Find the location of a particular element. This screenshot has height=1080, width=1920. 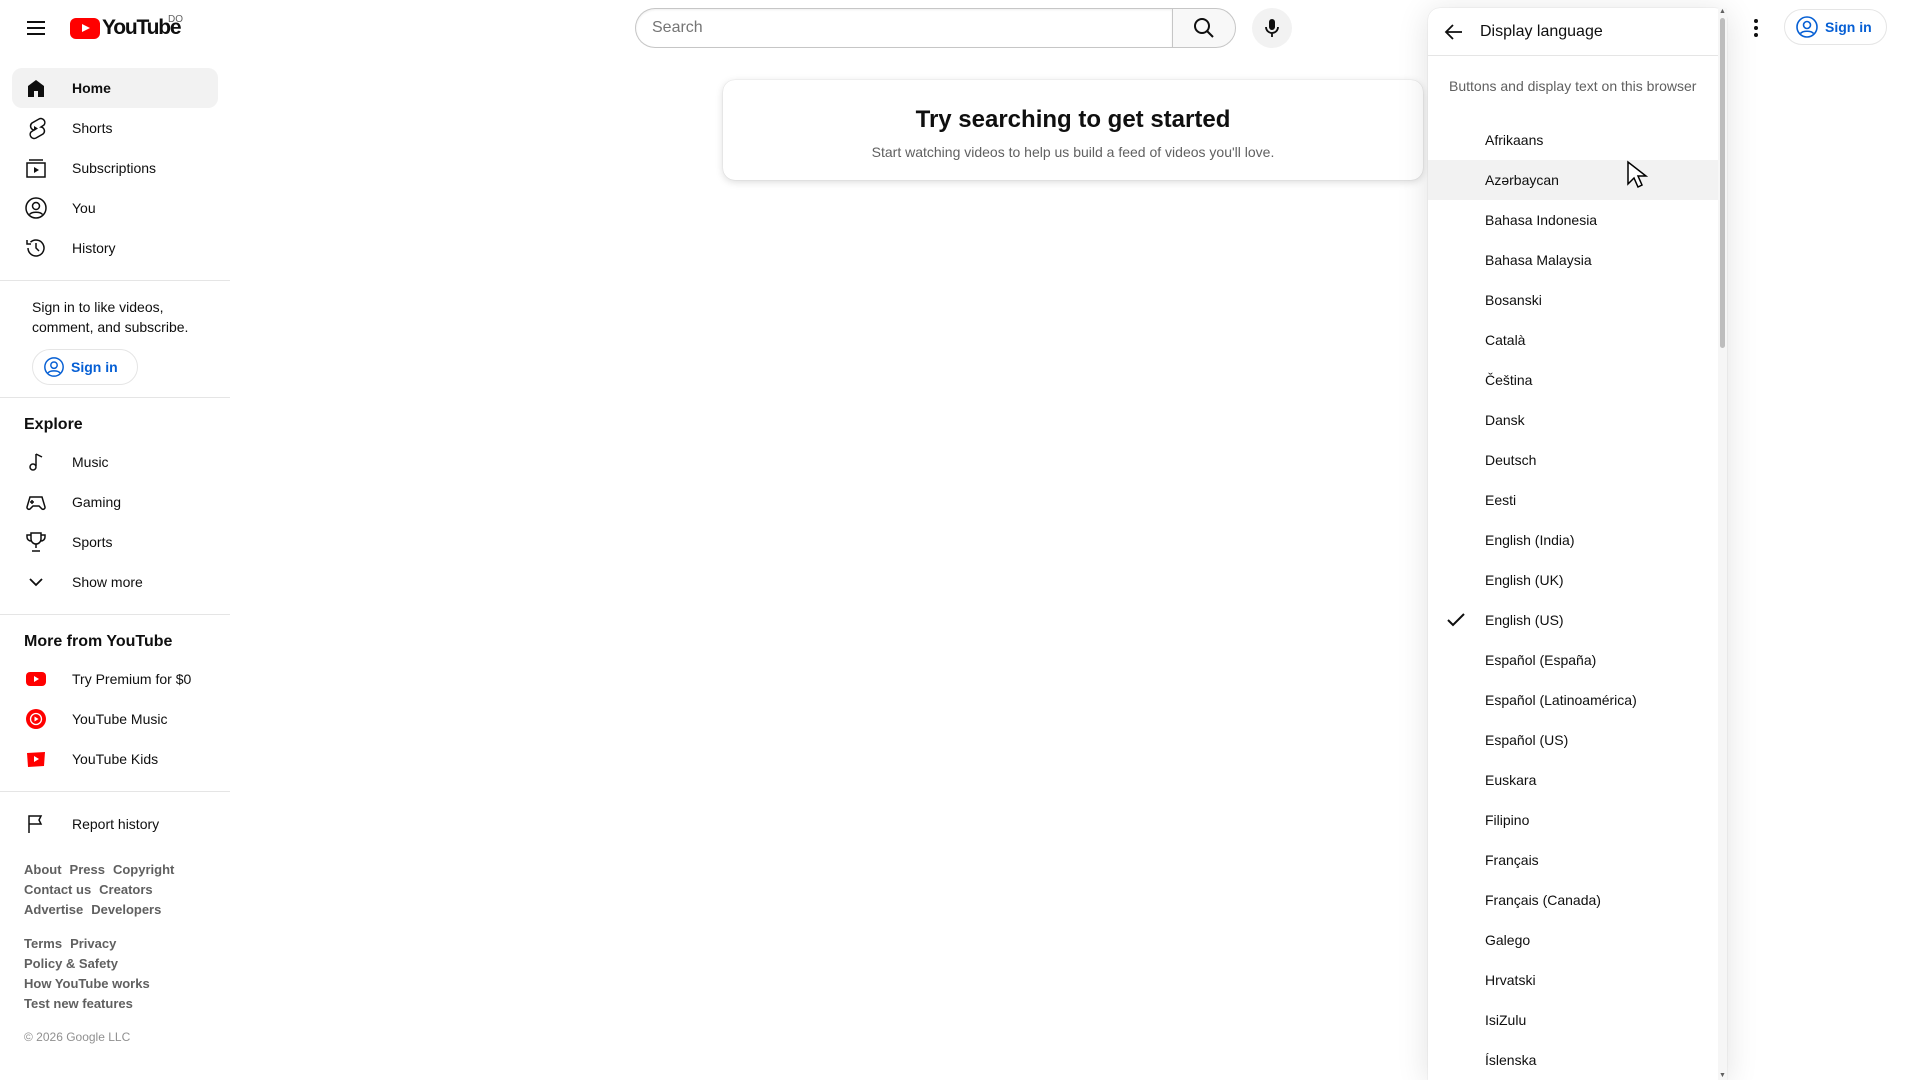

language-option: Català is located at coordinates (1577, 340).